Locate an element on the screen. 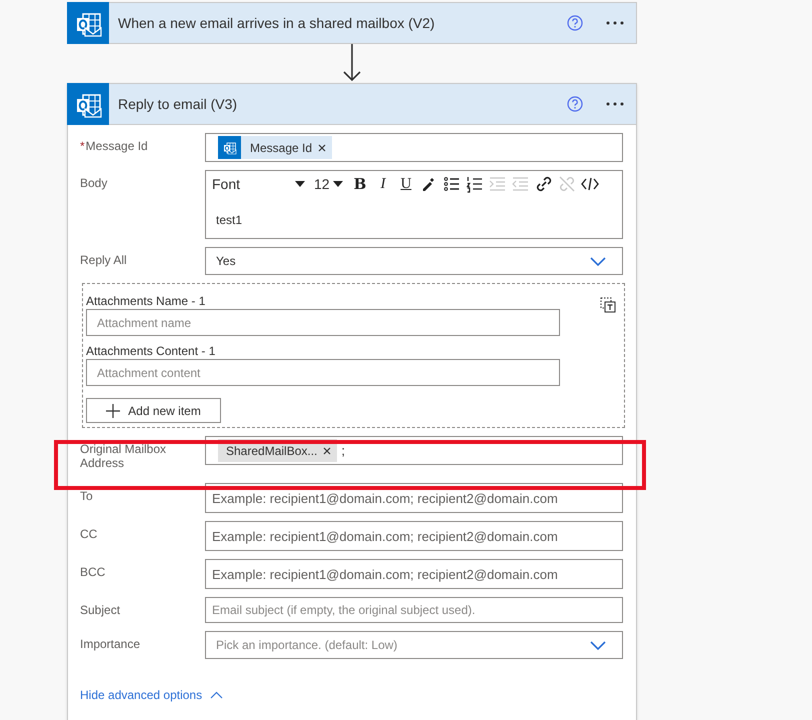 The width and height of the screenshot is (812, 720). token-chip: Message Id is located at coordinates (275, 147).